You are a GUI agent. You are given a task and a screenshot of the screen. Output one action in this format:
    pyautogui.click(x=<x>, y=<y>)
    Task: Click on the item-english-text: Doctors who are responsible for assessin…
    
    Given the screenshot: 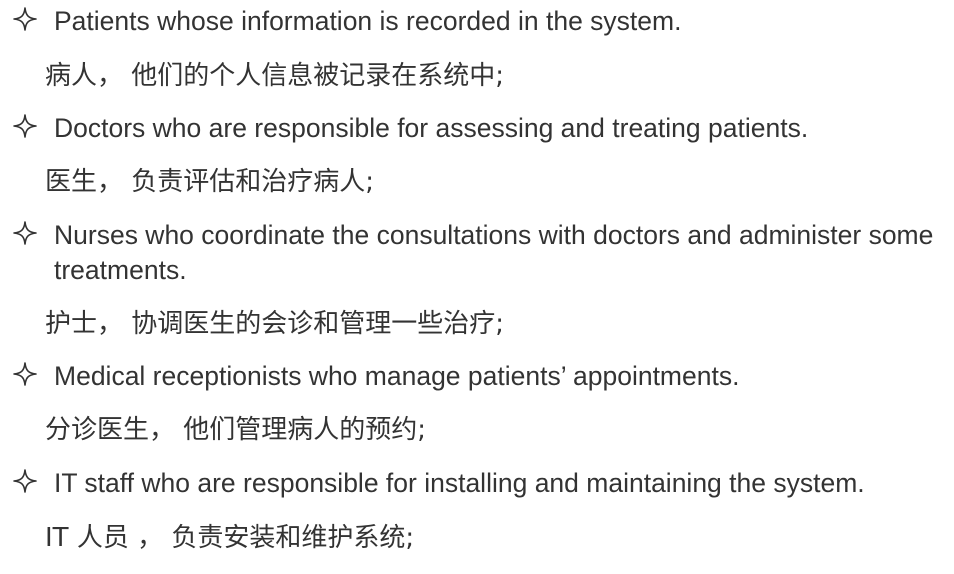 What is the action you would take?
    pyautogui.click(x=431, y=128)
    